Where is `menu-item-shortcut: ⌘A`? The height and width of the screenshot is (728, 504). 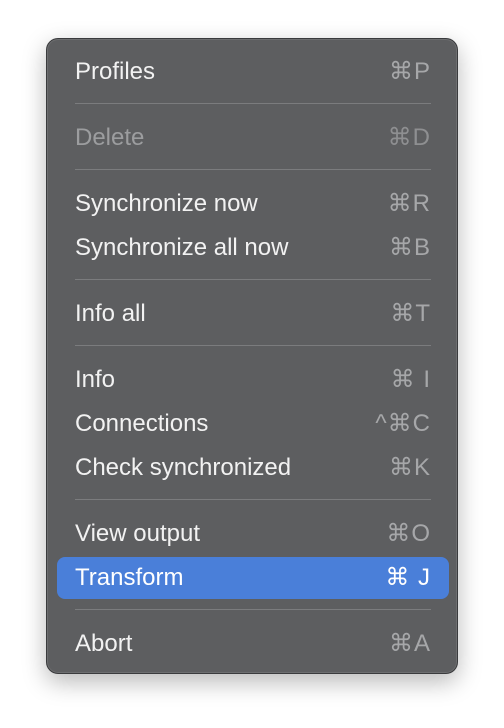 menu-item-shortcut: ⌘A is located at coordinates (409, 643).